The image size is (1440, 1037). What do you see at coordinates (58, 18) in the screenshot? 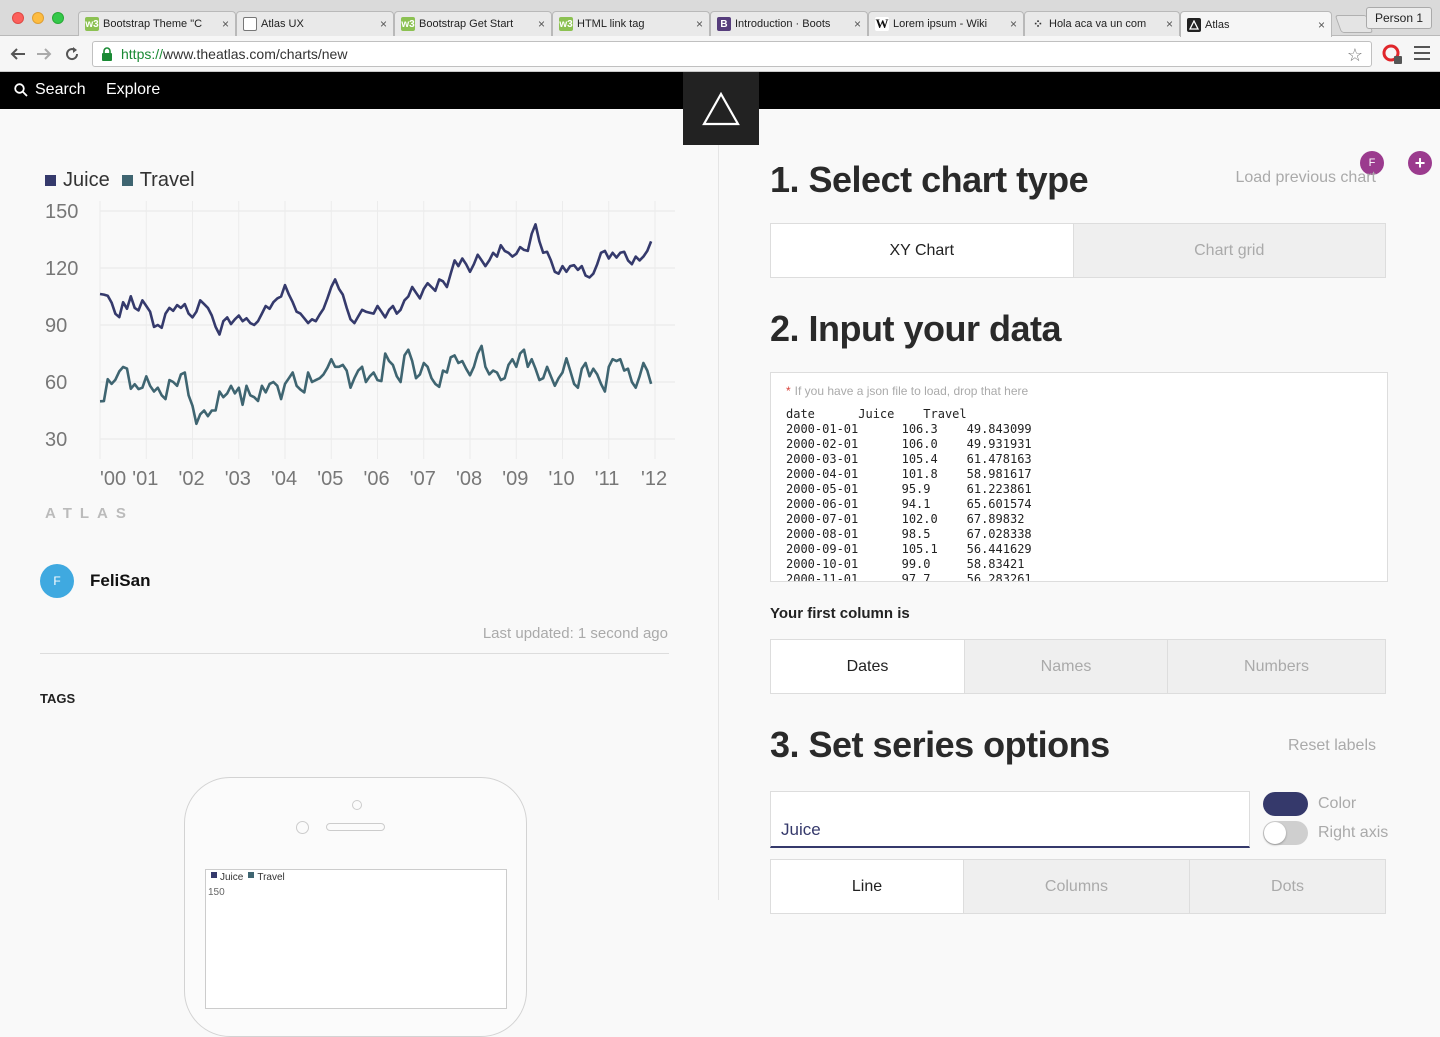
I see `maximize-window-button` at bounding box center [58, 18].